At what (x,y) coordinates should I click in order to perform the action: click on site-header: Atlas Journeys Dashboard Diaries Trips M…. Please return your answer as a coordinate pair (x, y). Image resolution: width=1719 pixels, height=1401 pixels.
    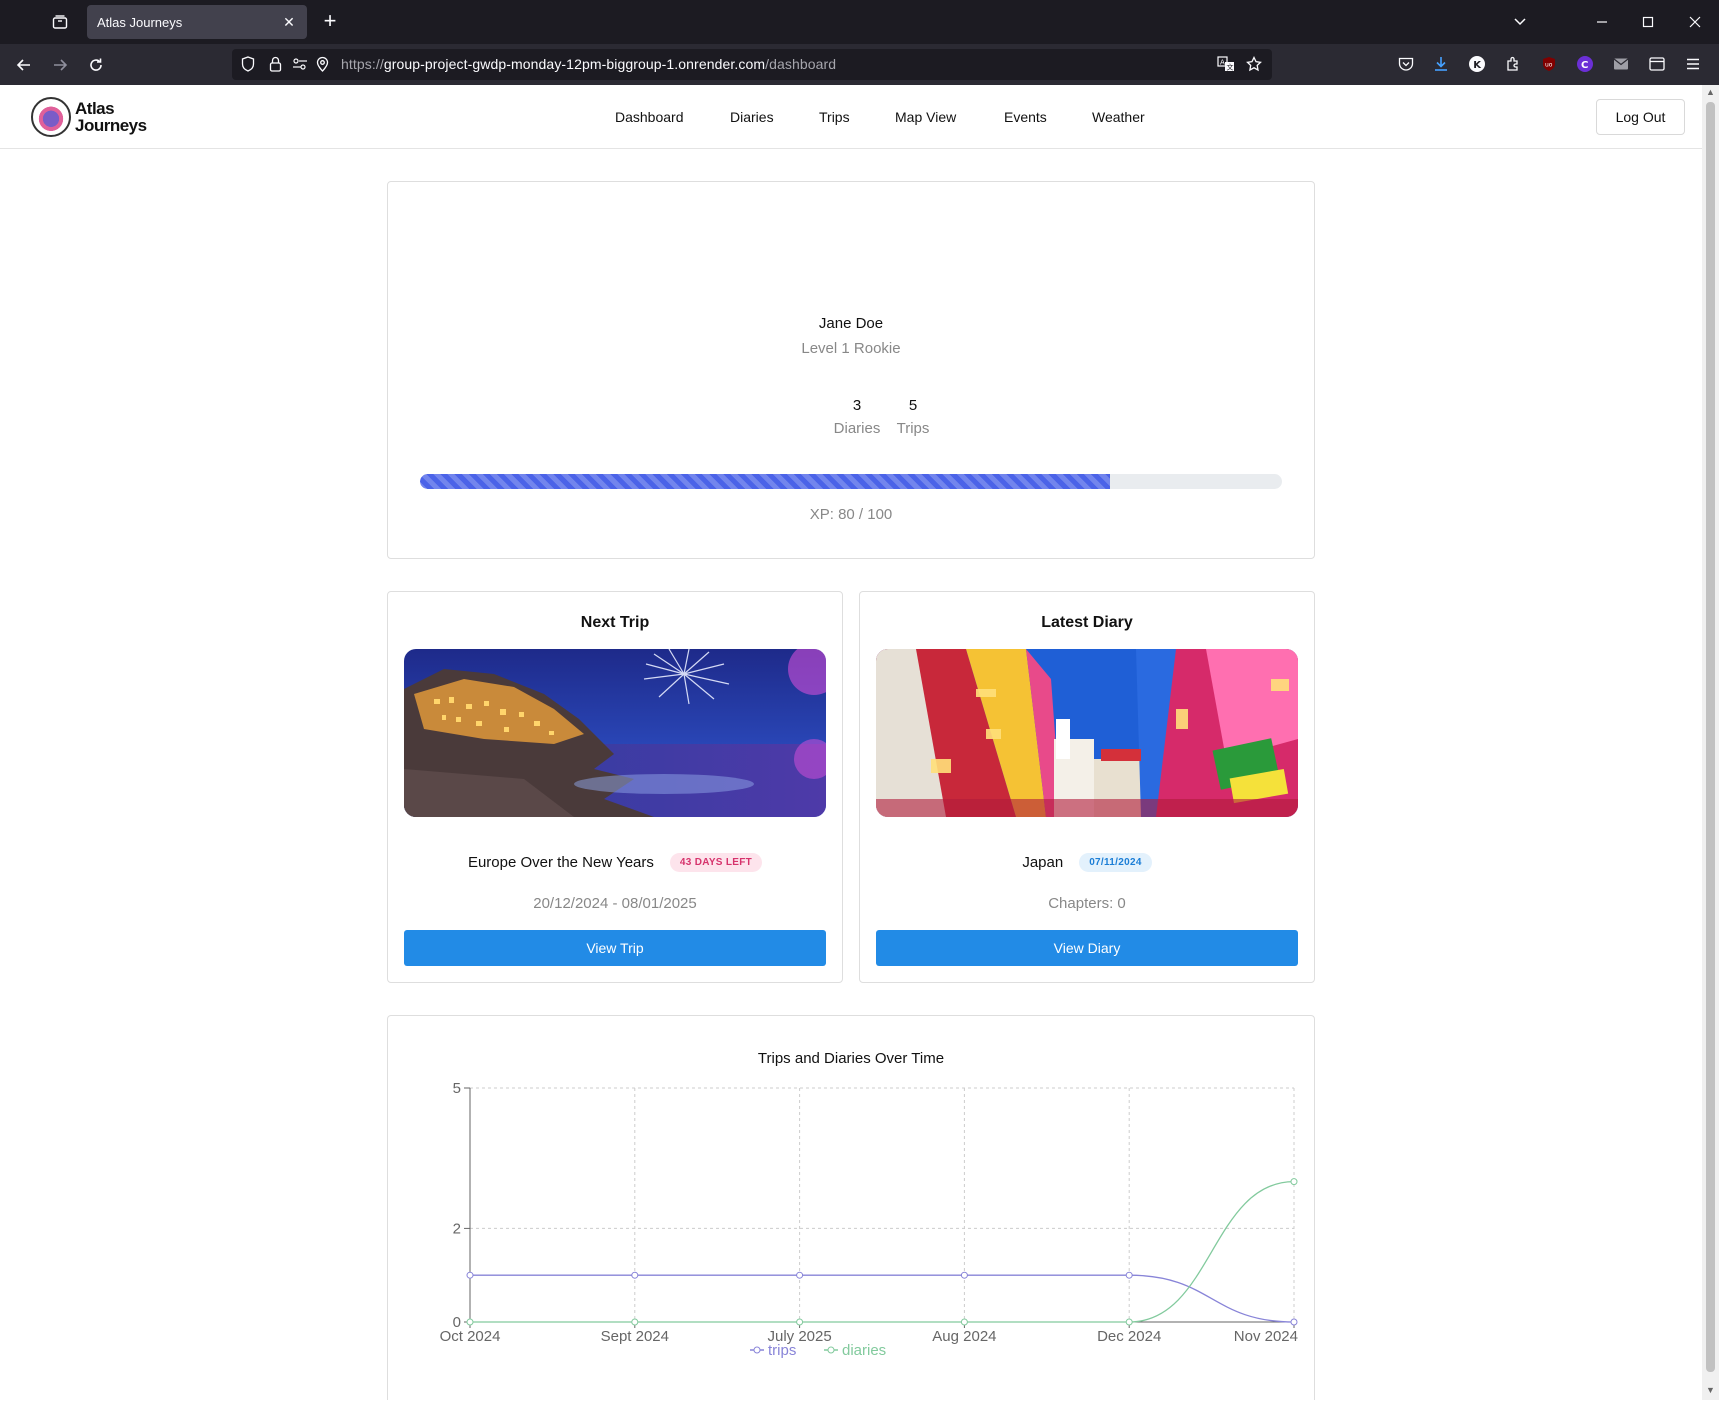
    Looking at the image, I should click on (851, 117).